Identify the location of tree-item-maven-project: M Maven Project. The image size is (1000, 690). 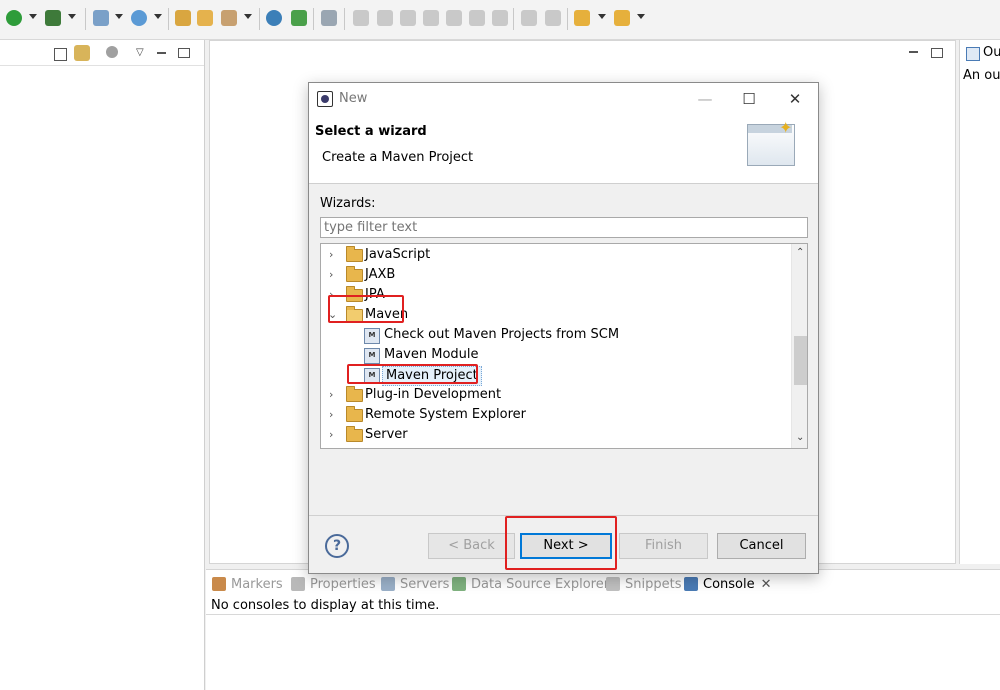
(556, 375).